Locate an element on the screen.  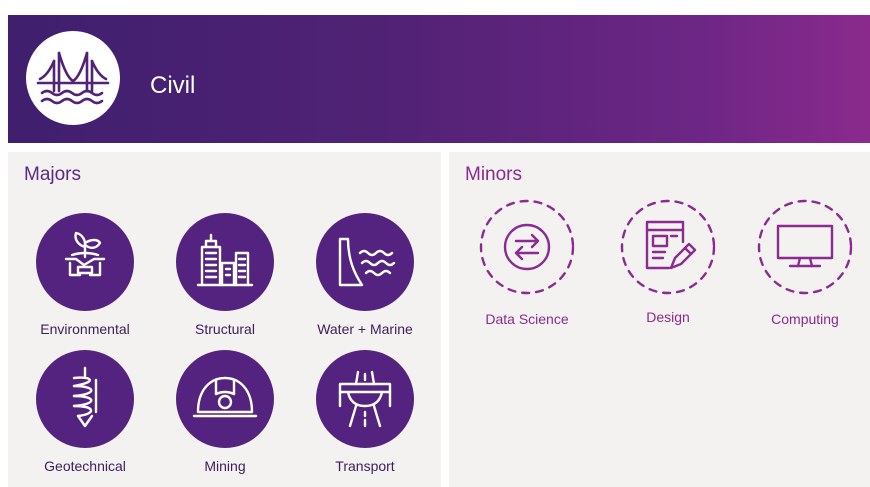
major-environmental: Environmental is located at coordinates (85, 275).